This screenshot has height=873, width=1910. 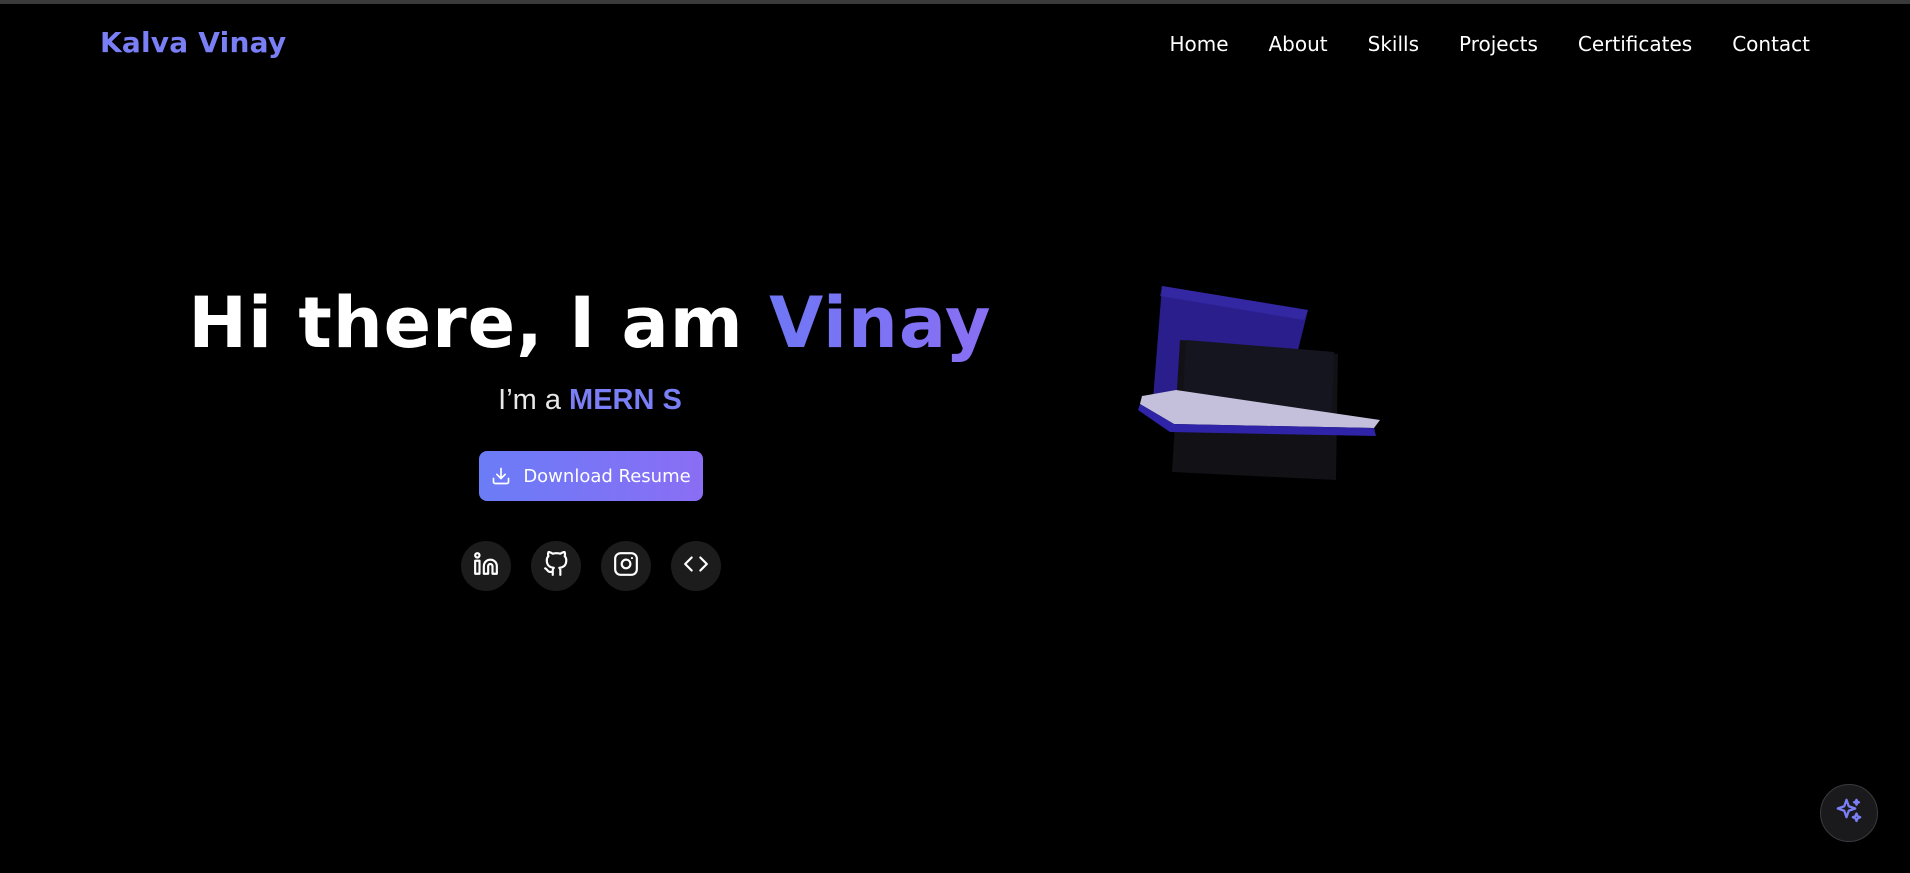 What do you see at coordinates (1298, 44) in the screenshot?
I see `nav-link-about: About` at bounding box center [1298, 44].